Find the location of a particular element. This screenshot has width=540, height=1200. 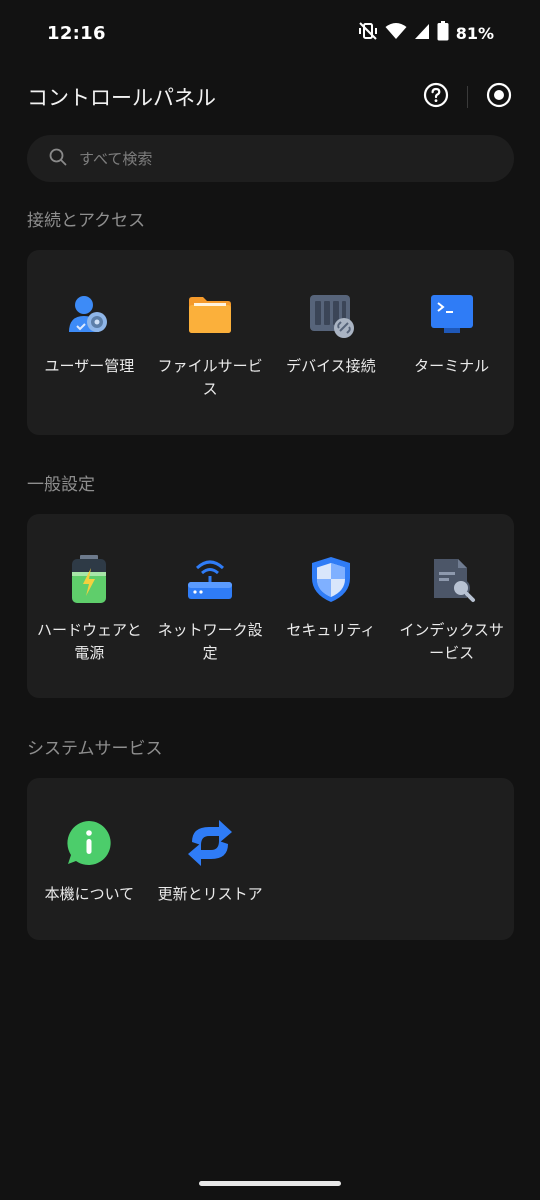

tile-label: 更新とリストア is located at coordinates (210, 894).